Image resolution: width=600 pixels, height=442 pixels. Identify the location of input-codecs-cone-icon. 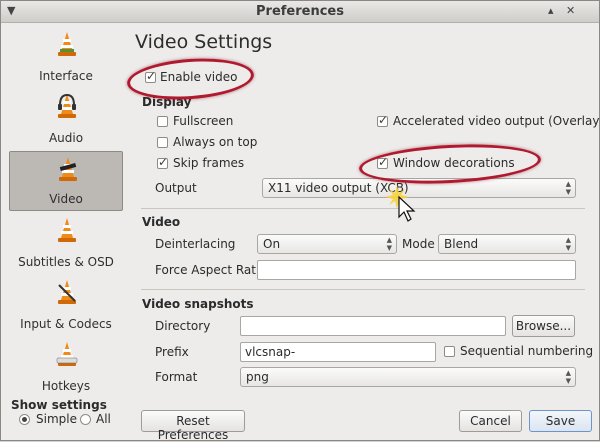
(67, 292).